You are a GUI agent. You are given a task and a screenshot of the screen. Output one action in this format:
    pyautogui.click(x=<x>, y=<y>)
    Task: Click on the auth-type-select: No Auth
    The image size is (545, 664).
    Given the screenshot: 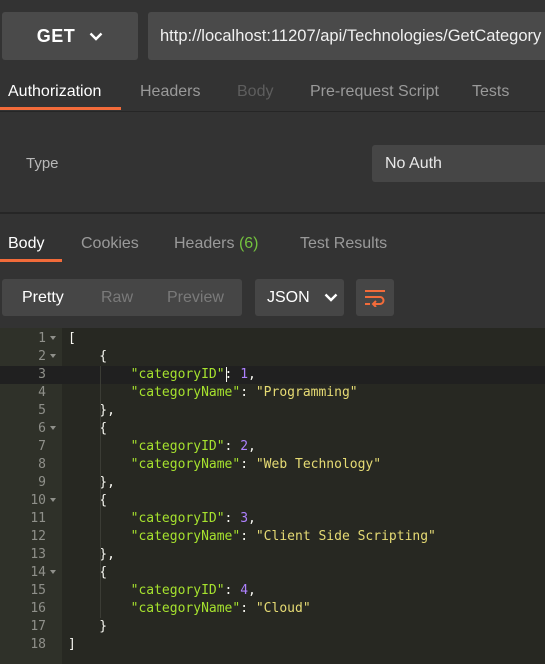 What is the action you would take?
    pyautogui.click(x=458, y=163)
    